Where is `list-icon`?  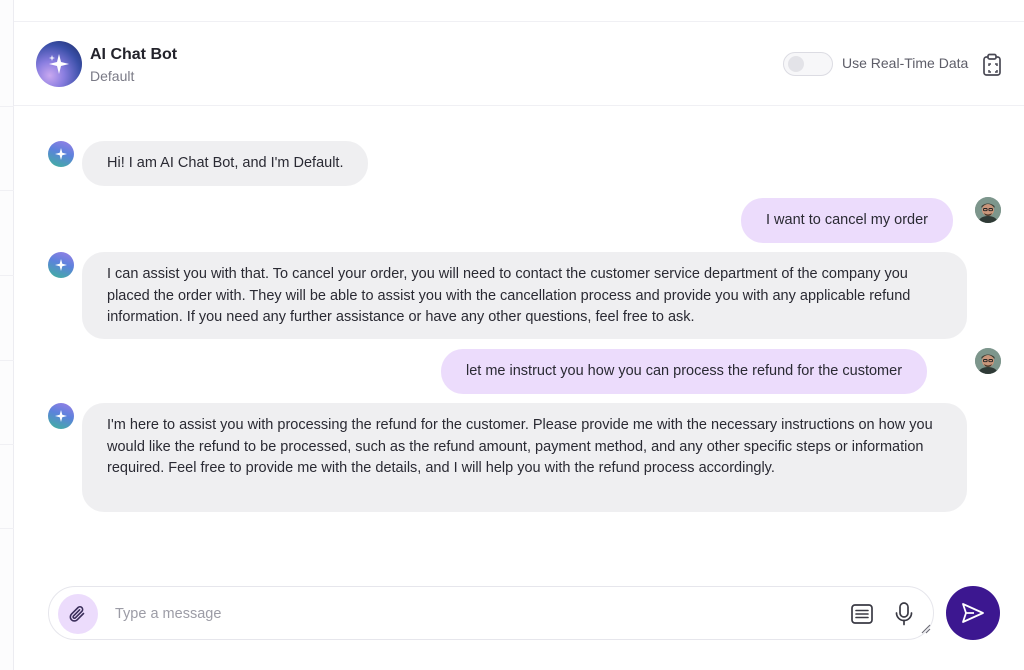
list-icon is located at coordinates (862, 614).